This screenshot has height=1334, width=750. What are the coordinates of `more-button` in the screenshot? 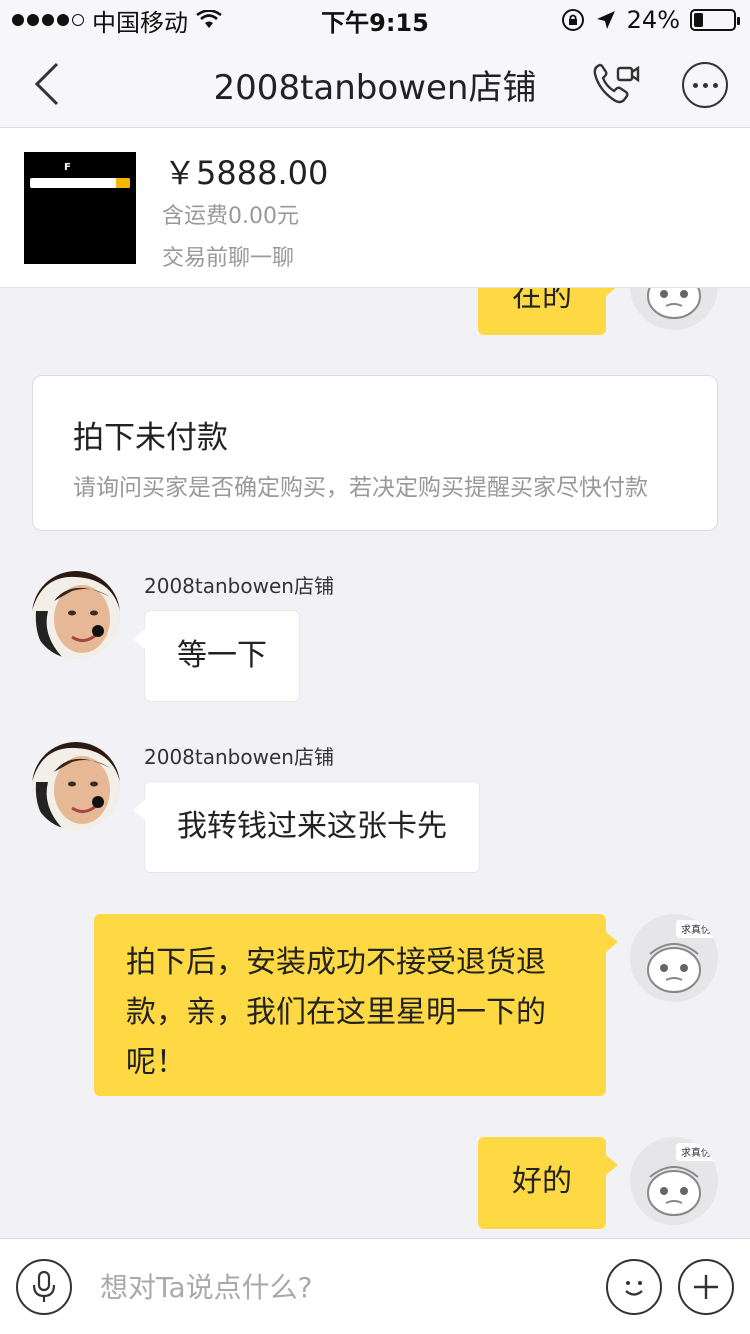 It's located at (705, 85).